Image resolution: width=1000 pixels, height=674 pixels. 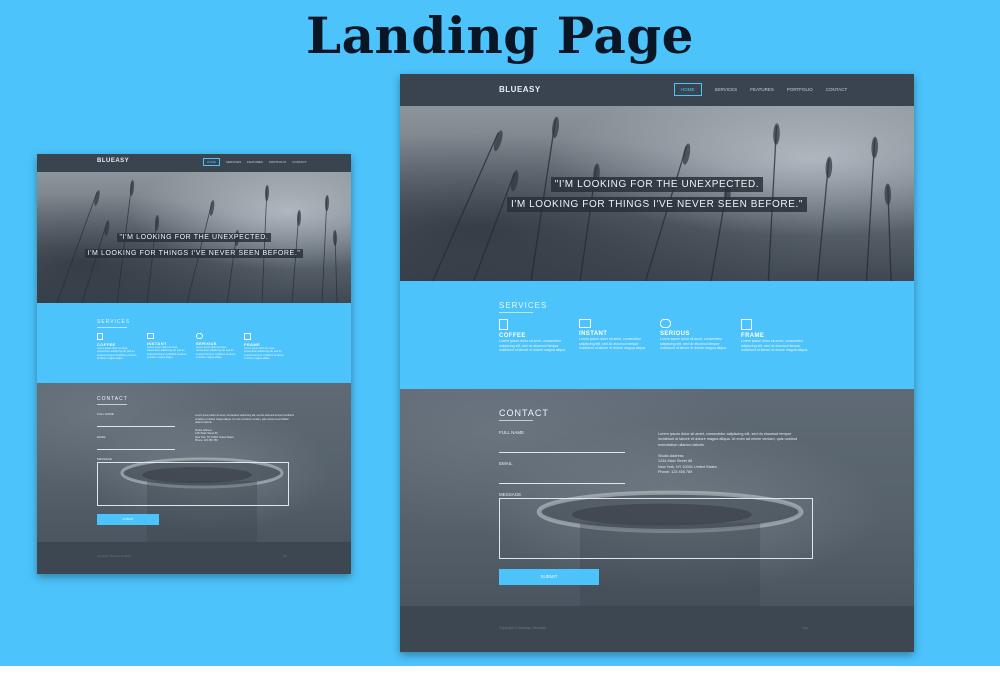 What do you see at coordinates (657, 183) in the screenshot?
I see `hero-quote-line1: "I'M LOOKING FOR THE UNEXPECTED.` at bounding box center [657, 183].